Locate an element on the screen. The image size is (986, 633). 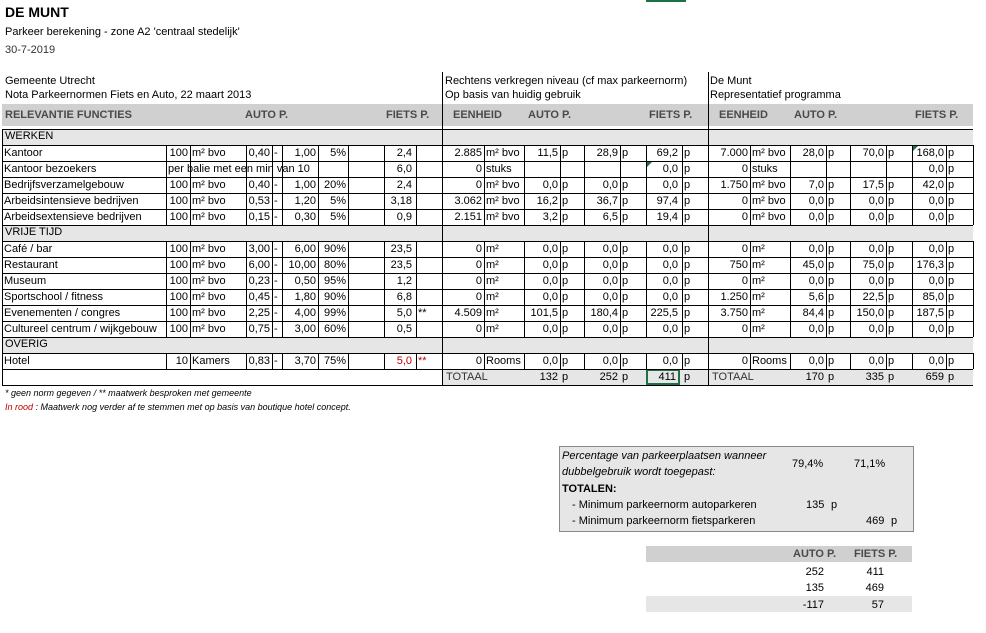
cell-h-a: 11,5 is located at coordinates (542, 153).